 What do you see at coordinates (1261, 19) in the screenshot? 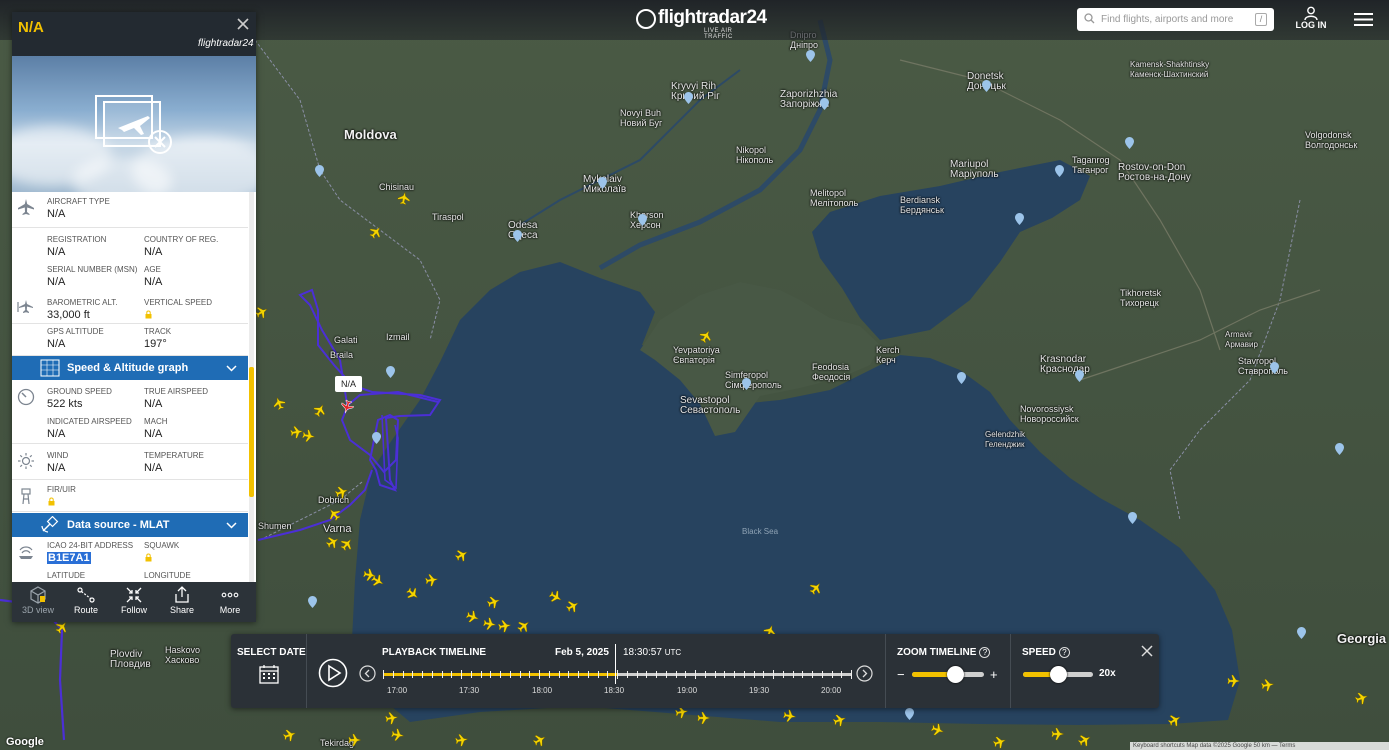
I see `search-shortcut-hint: /` at bounding box center [1261, 19].